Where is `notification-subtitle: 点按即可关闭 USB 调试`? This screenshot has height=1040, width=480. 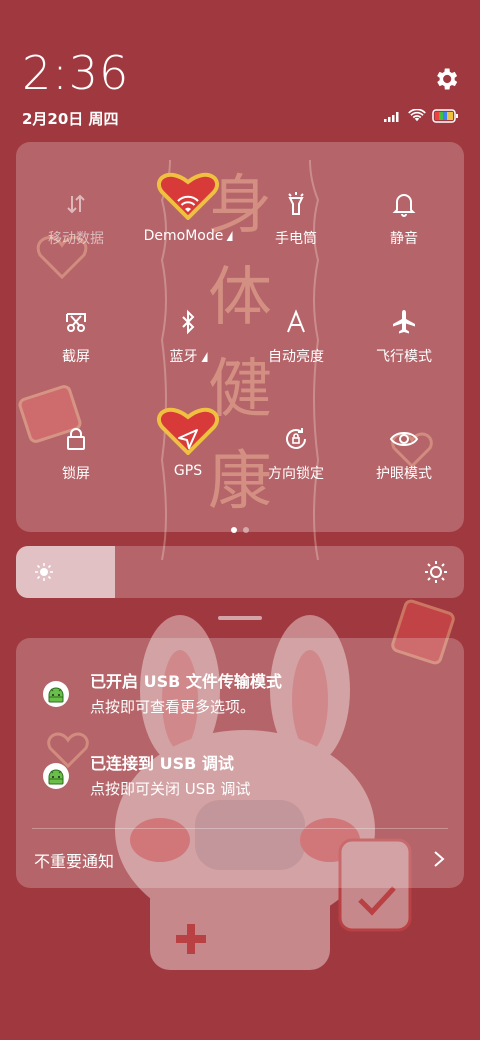 notification-subtitle: 点按即可关闭 USB 调试 is located at coordinates (170, 789).